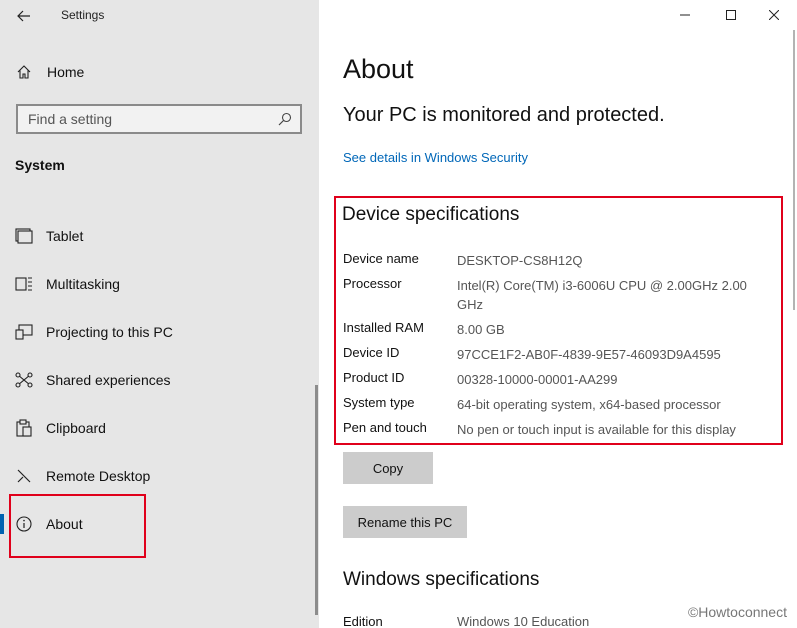  I want to click on close-button, so click(774, 15).